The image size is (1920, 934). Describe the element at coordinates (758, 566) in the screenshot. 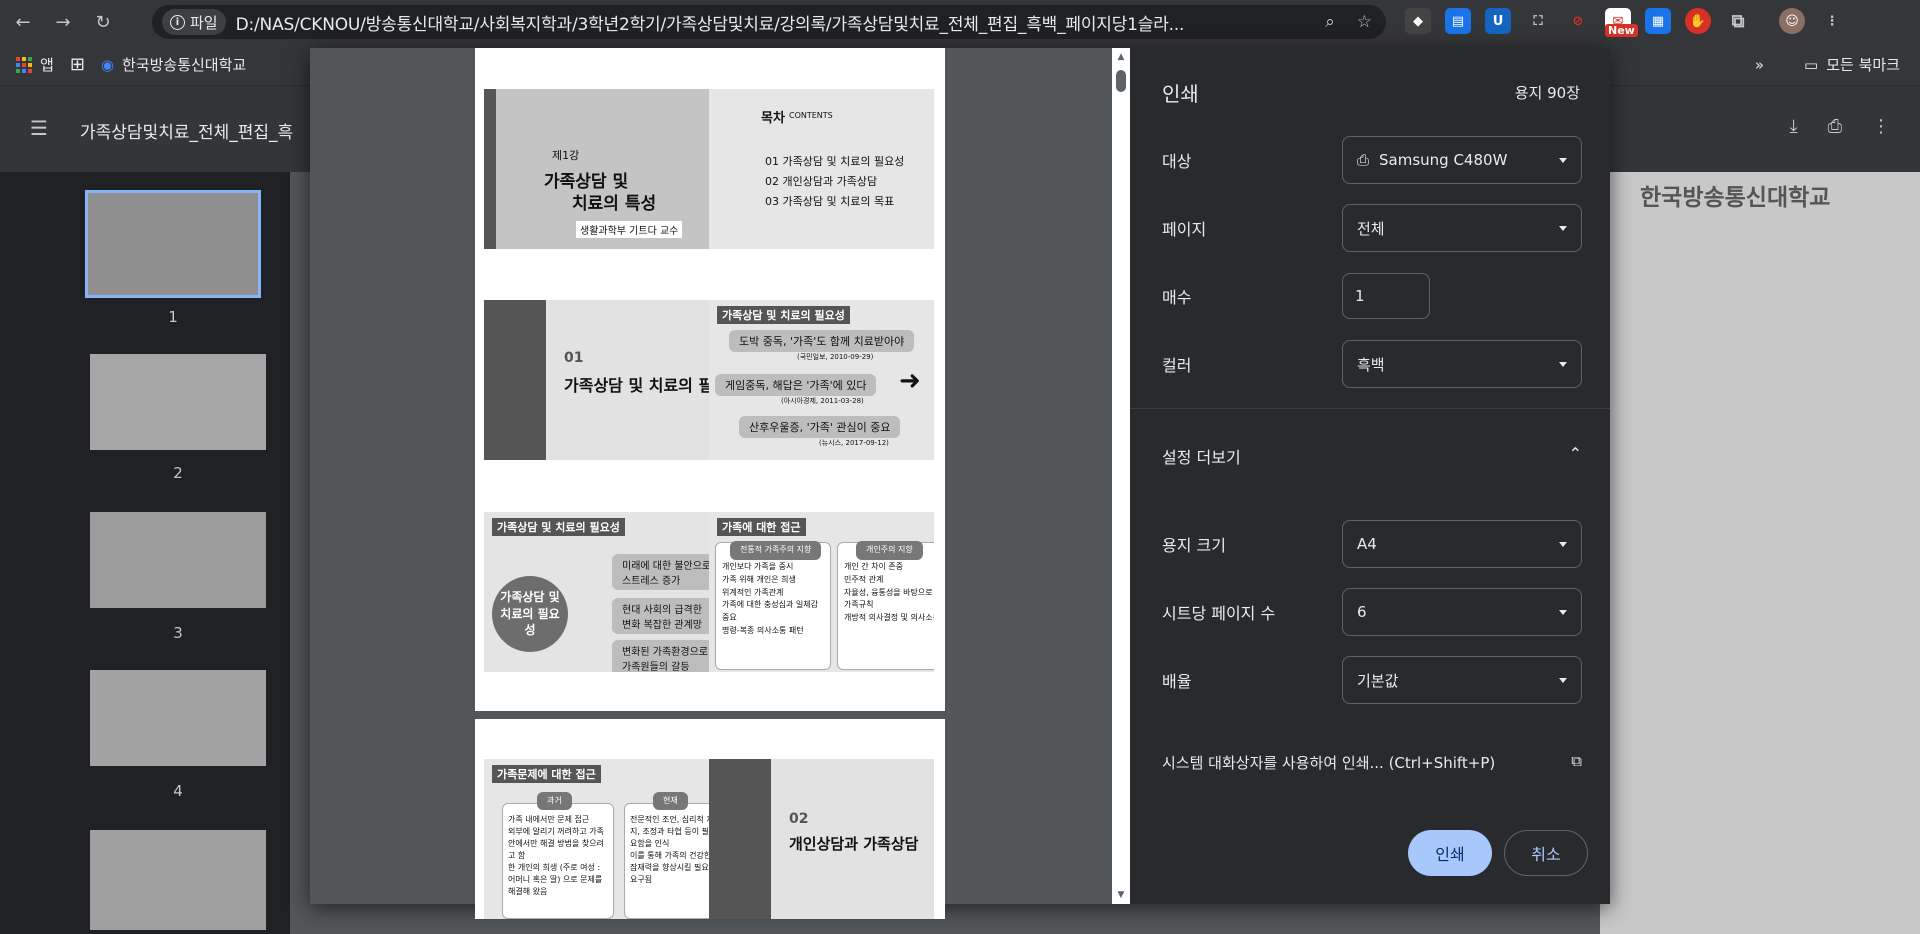

I see `column-item: 개인보다 가족을 중시` at that location.